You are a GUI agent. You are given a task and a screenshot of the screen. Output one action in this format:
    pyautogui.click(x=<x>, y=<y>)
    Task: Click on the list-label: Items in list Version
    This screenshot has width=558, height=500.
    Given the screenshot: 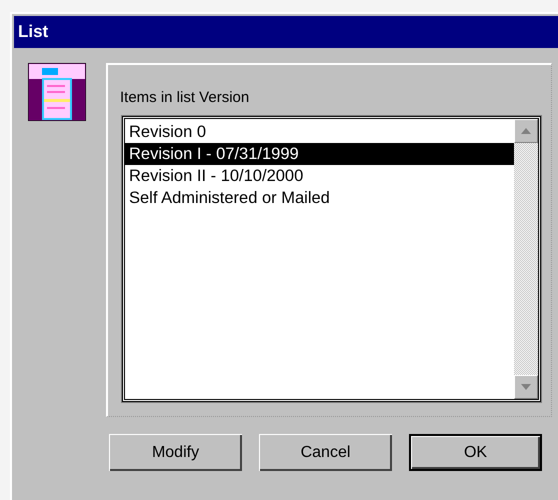 What is the action you would take?
    pyautogui.click(x=185, y=97)
    